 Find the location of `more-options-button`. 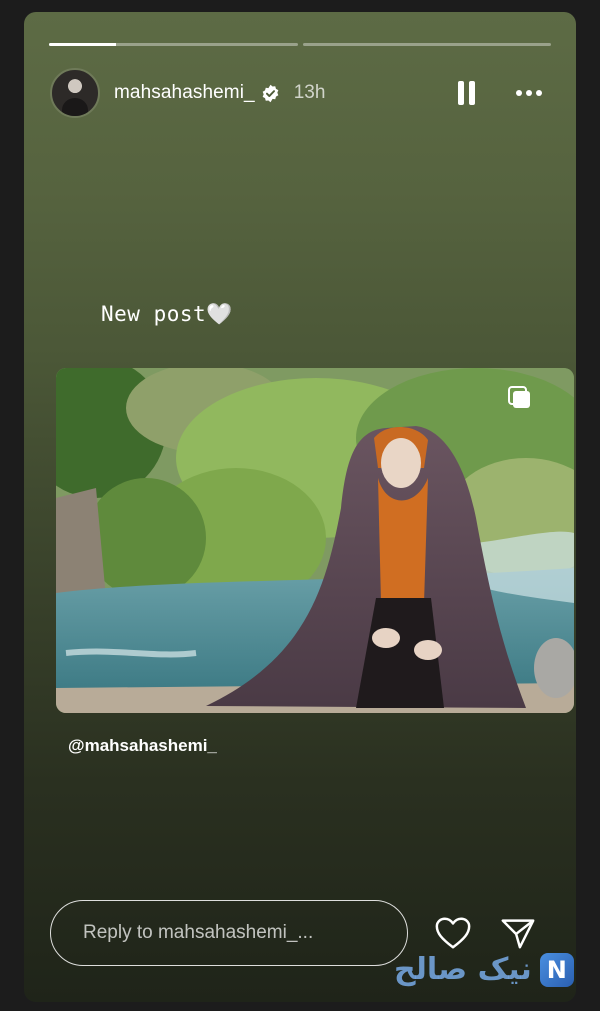

more-options-button is located at coordinates (529, 93).